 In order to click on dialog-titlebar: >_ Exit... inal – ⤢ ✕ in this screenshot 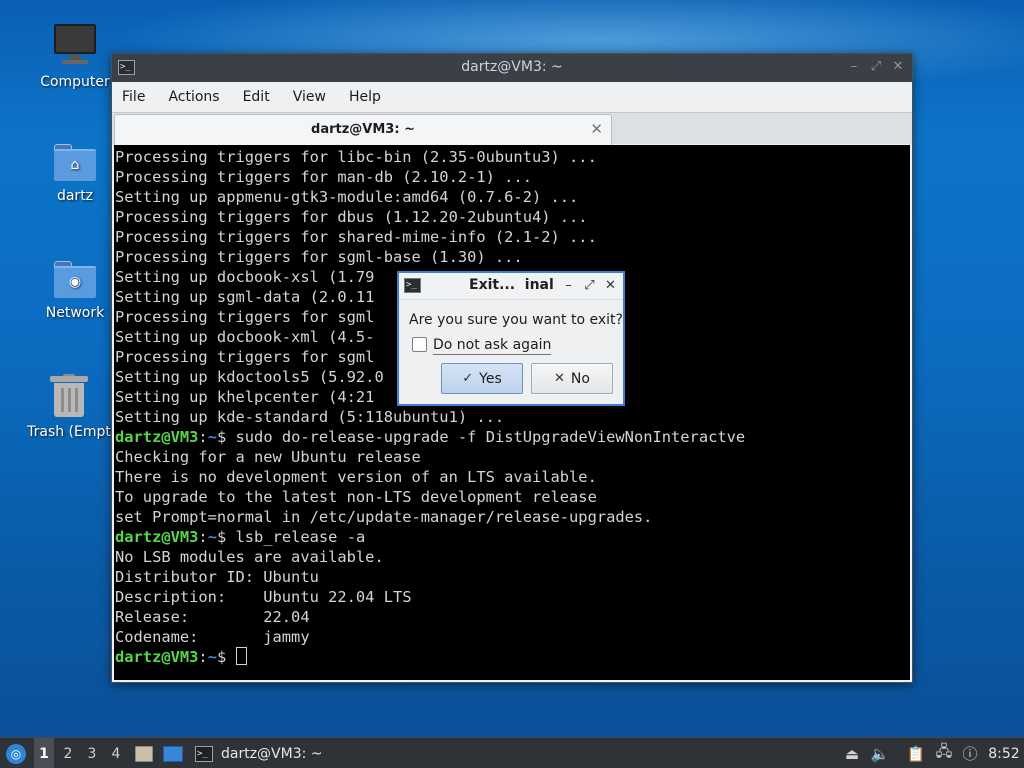, I will do `click(511, 286)`.